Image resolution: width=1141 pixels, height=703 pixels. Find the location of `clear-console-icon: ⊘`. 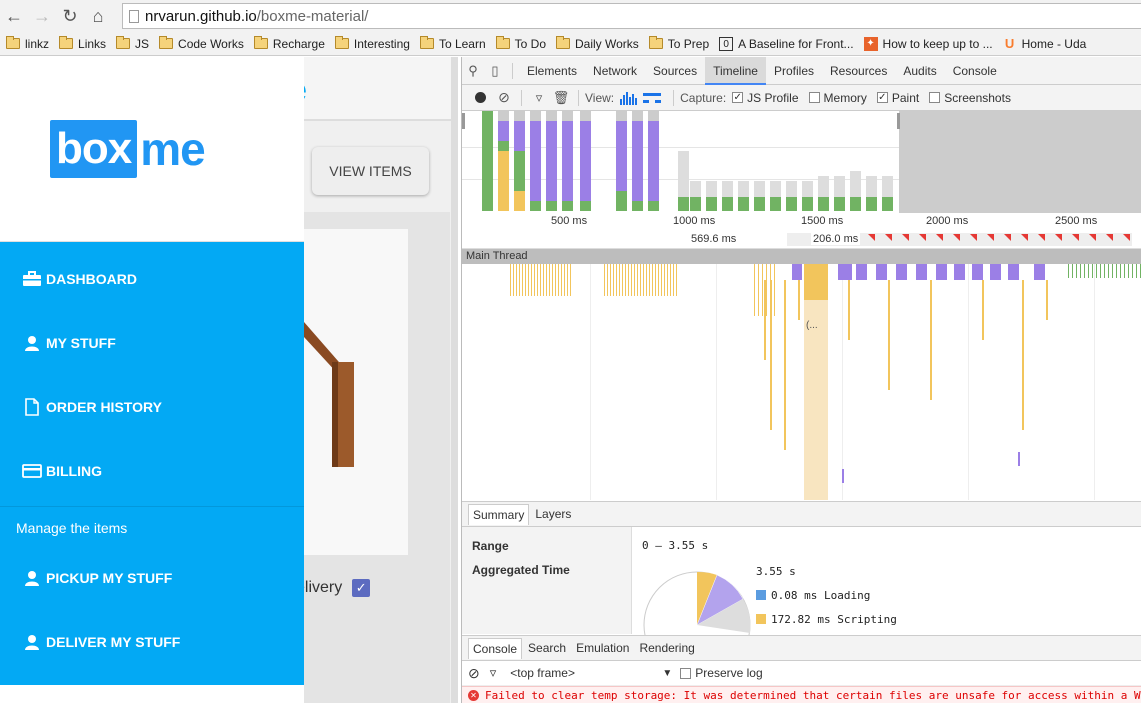

clear-console-icon: ⊘ is located at coordinates (474, 673).